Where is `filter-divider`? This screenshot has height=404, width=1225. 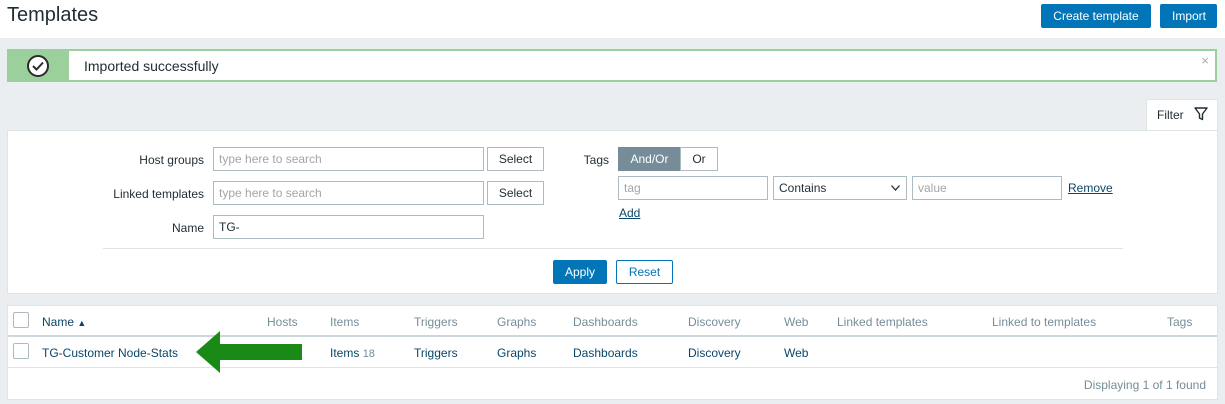 filter-divider is located at coordinates (613, 248).